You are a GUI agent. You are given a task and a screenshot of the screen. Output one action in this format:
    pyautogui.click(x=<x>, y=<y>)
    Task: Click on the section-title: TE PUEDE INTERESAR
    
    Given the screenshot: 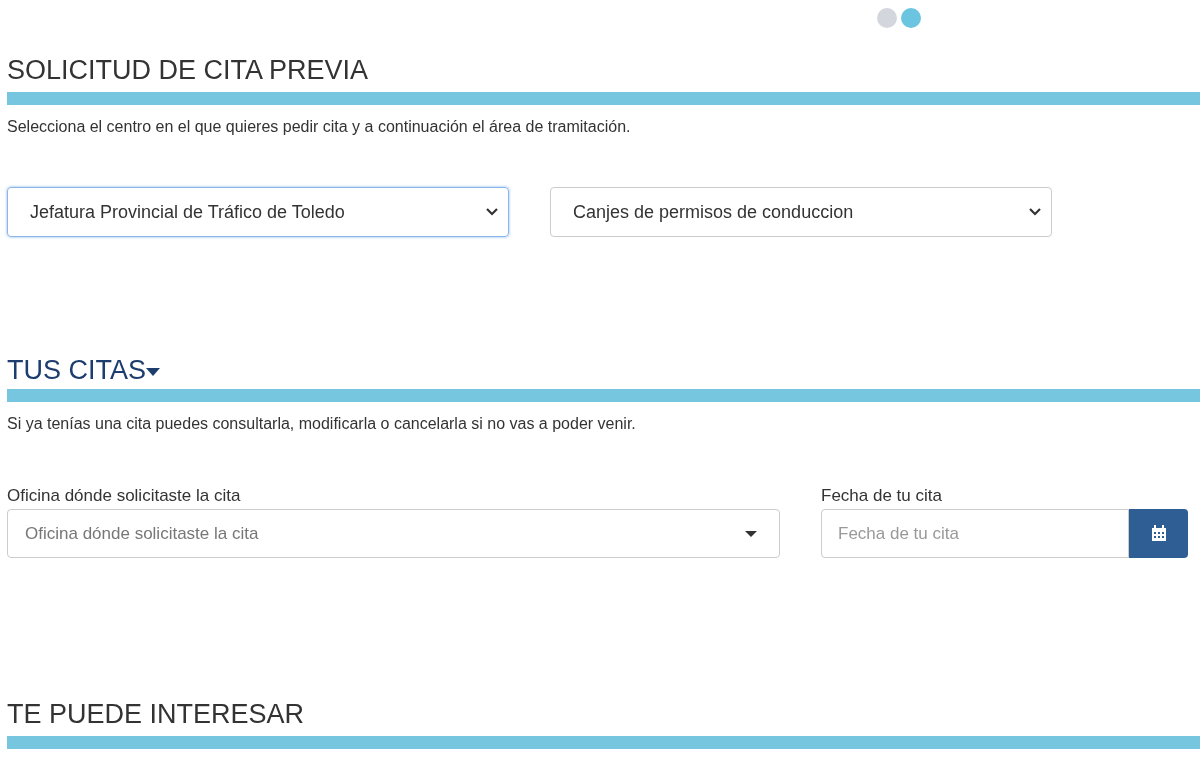 What is the action you would take?
    pyautogui.click(x=156, y=714)
    